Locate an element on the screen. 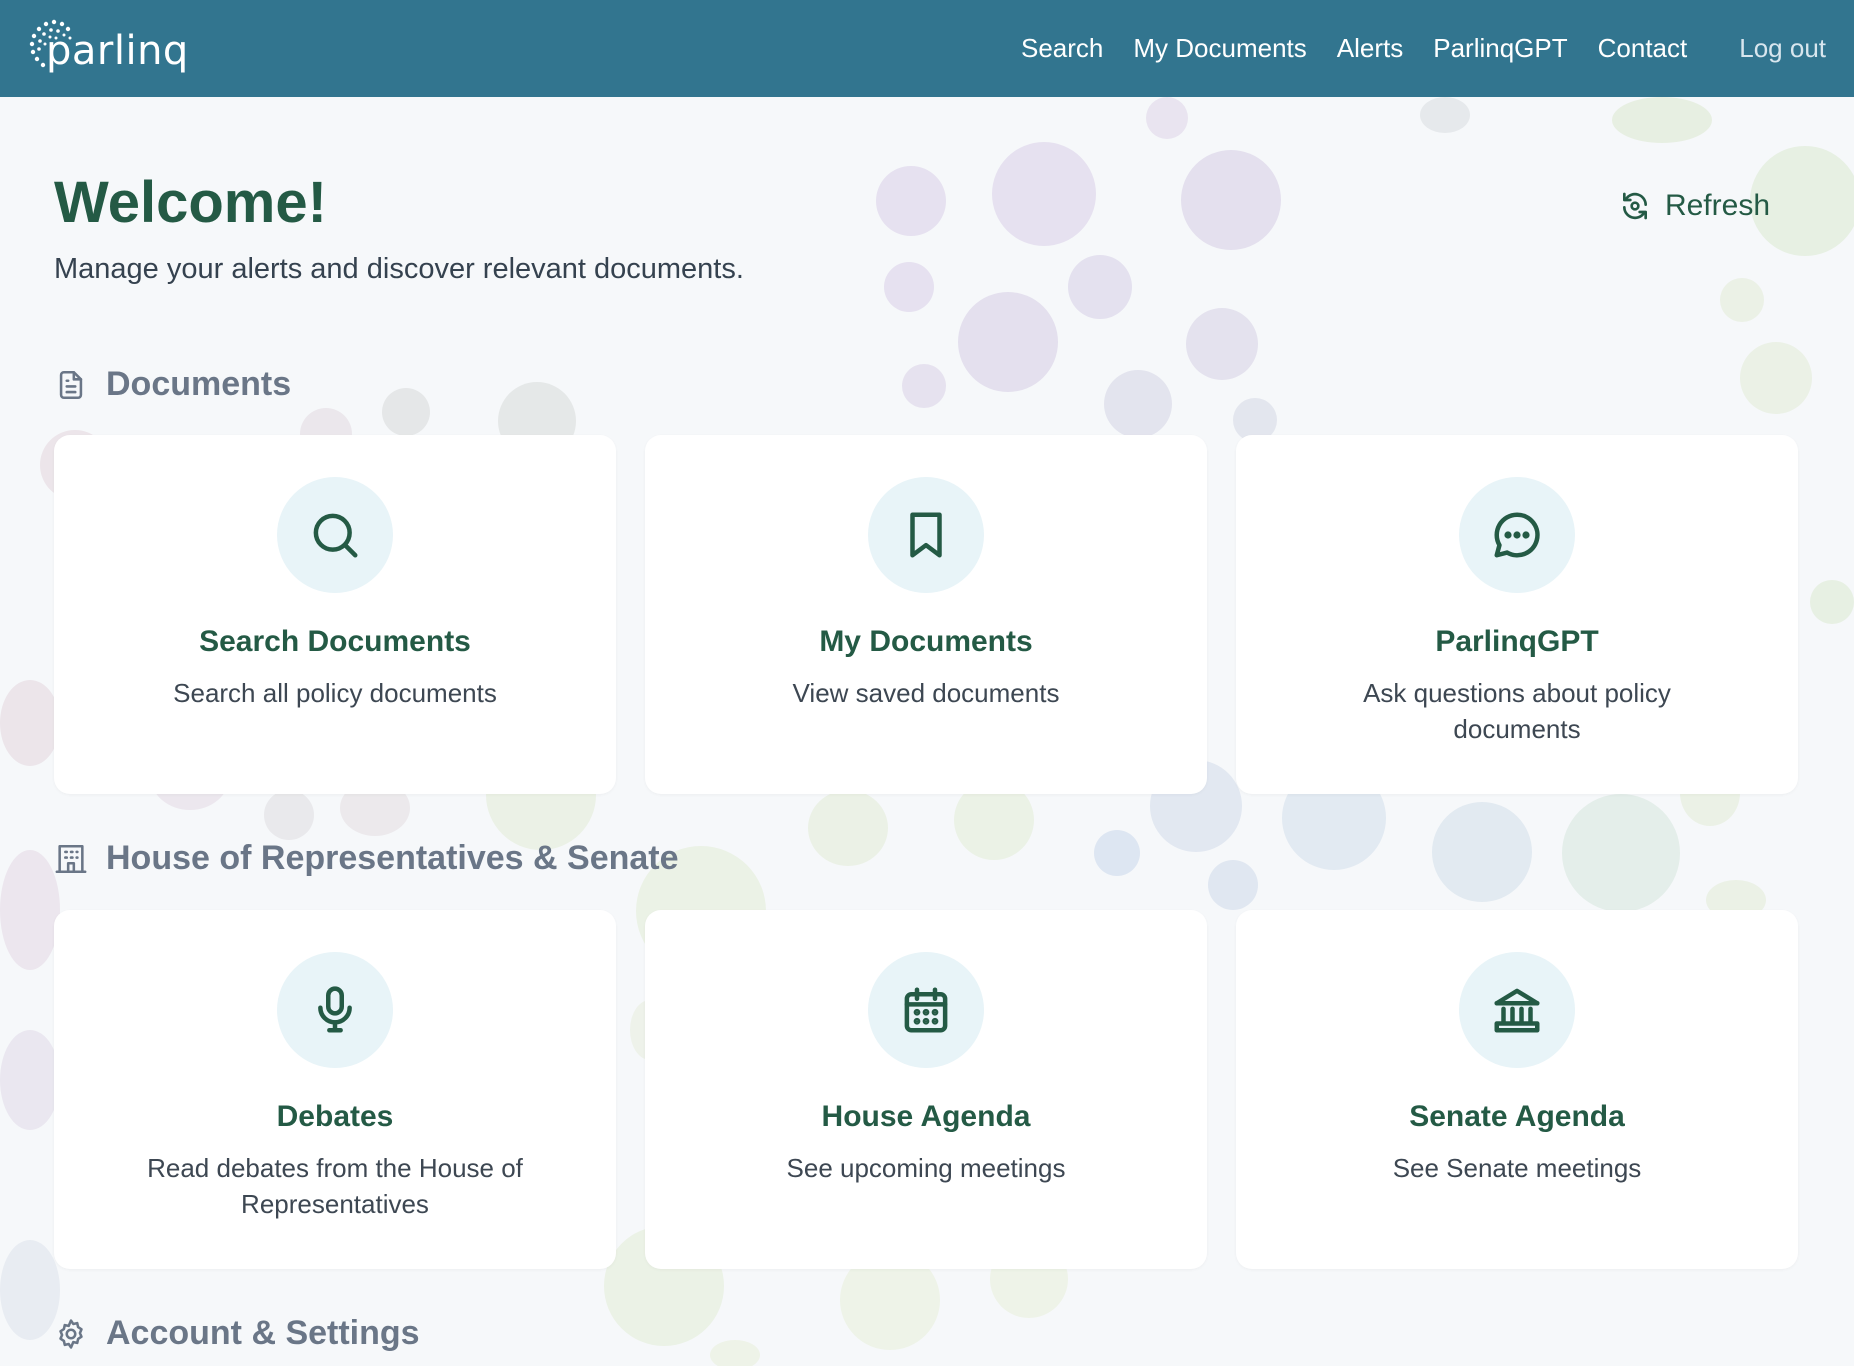 This screenshot has width=1854, height=1366. card-my-documents: My Documents View saved documents is located at coordinates (926, 614).